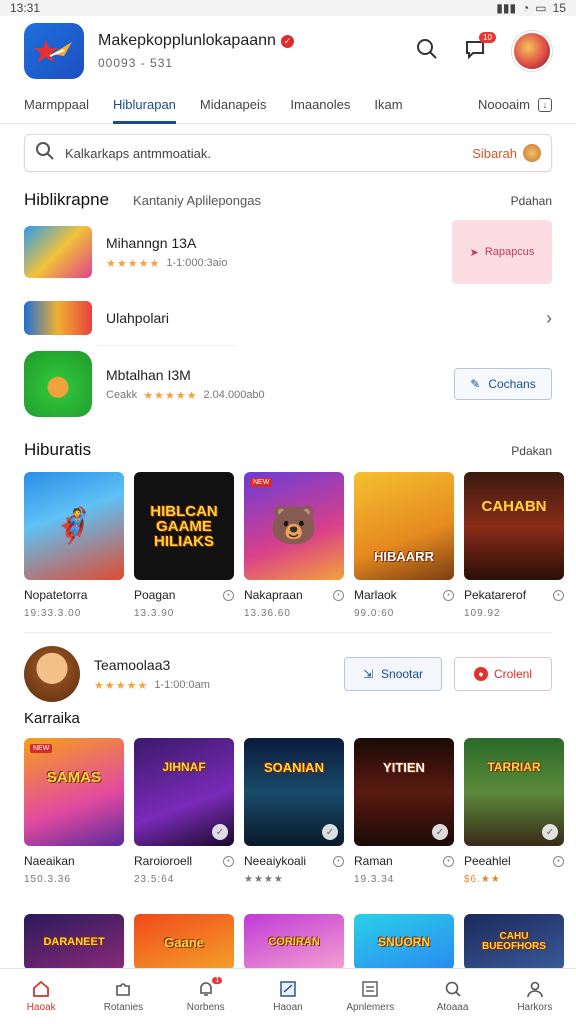 This screenshot has width=576, height=1024. I want to click on nav-item-profile: Harkors, so click(535, 996).